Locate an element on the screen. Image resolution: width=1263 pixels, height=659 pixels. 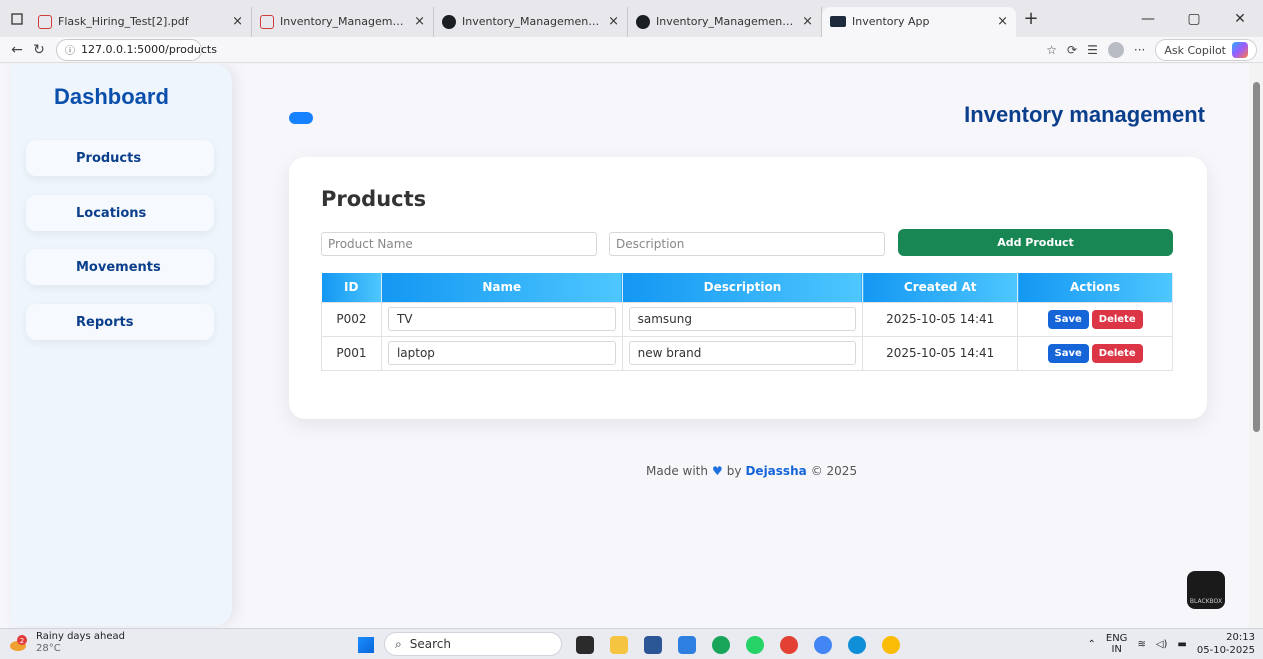
cell-id: P001 is located at coordinates (351, 353).